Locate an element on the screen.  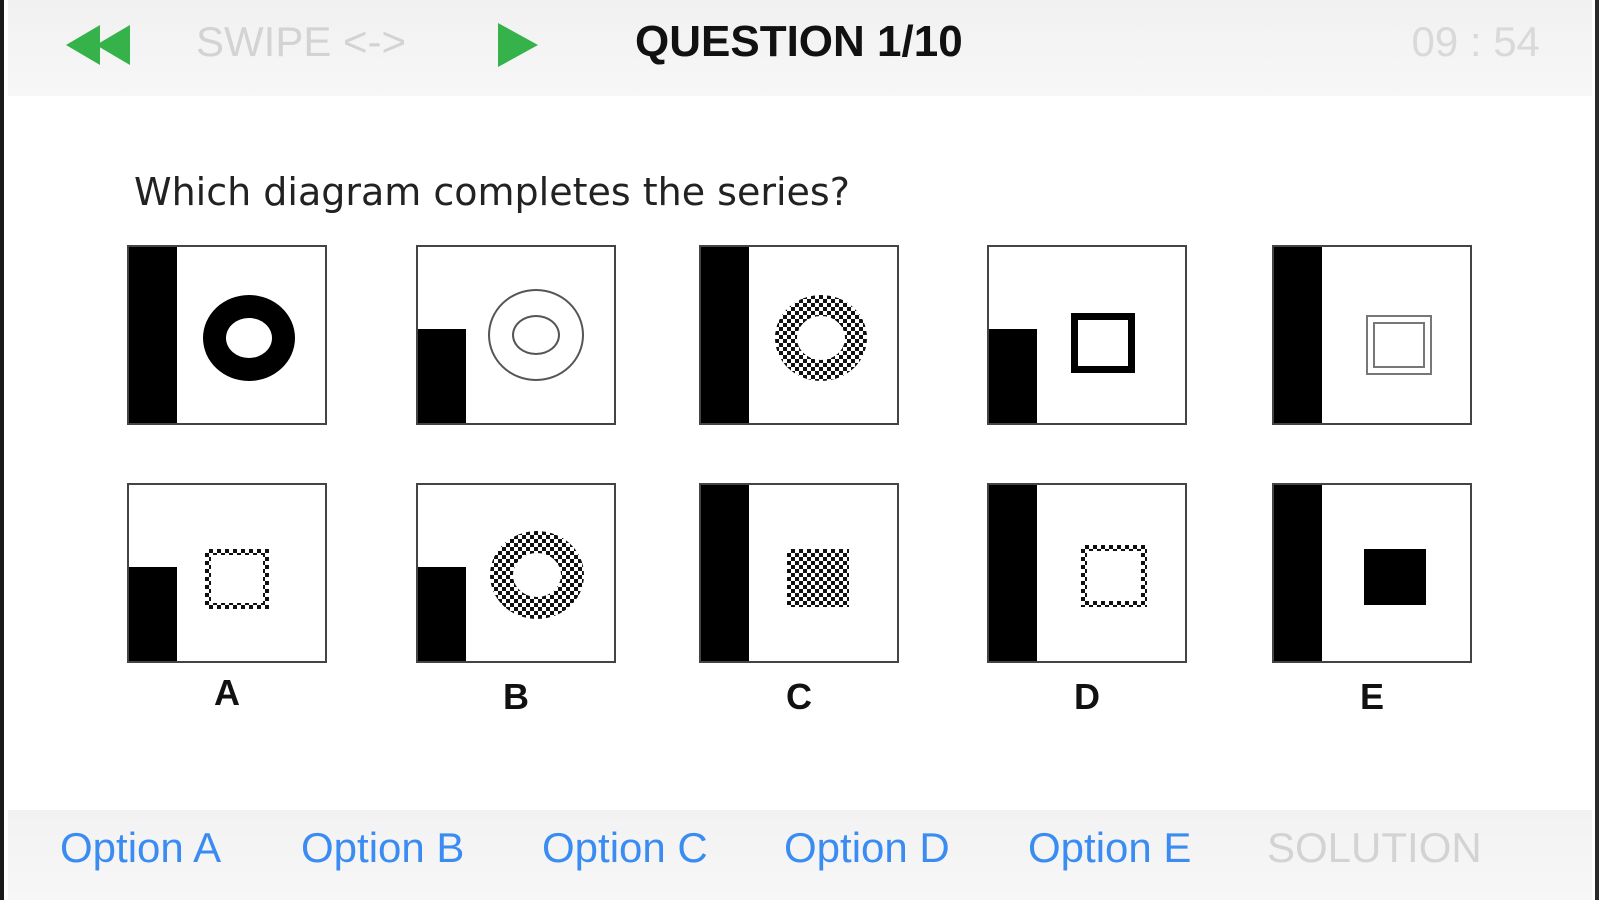
solution-button: SOLUTION is located at coordinates (1374, 848).